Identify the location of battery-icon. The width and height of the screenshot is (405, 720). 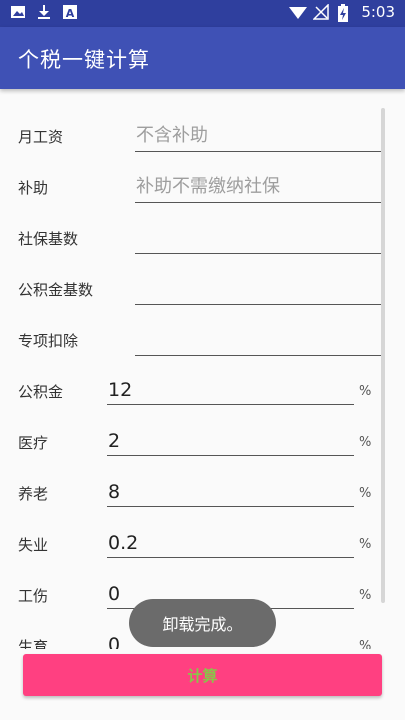
(345, 13).